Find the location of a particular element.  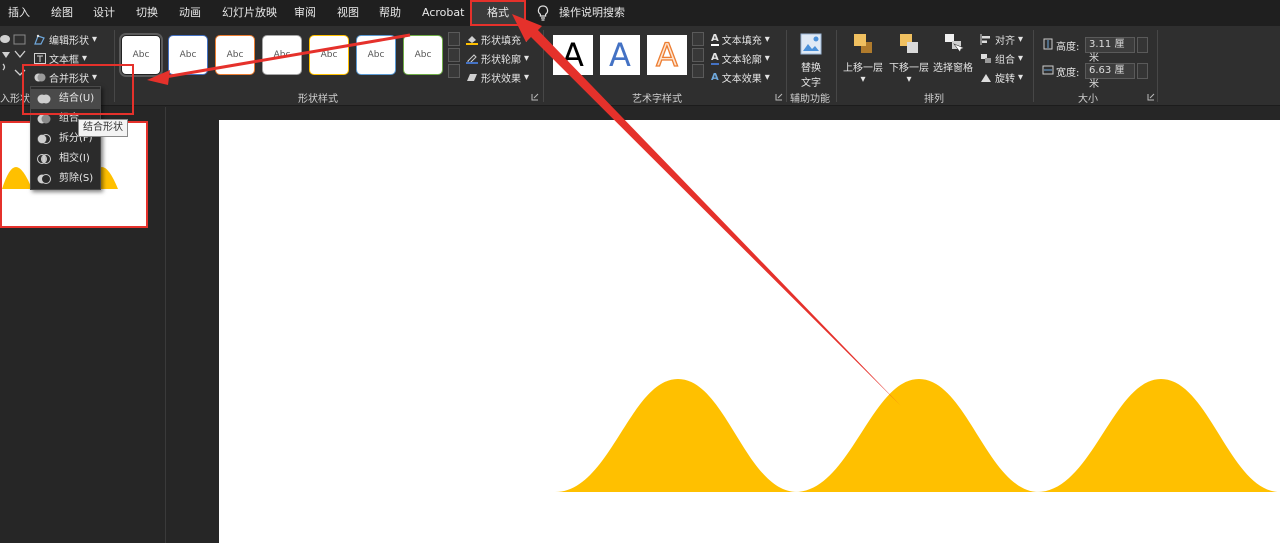

align-button: 对齐 ▾ is located at coordinates (1001, 39).